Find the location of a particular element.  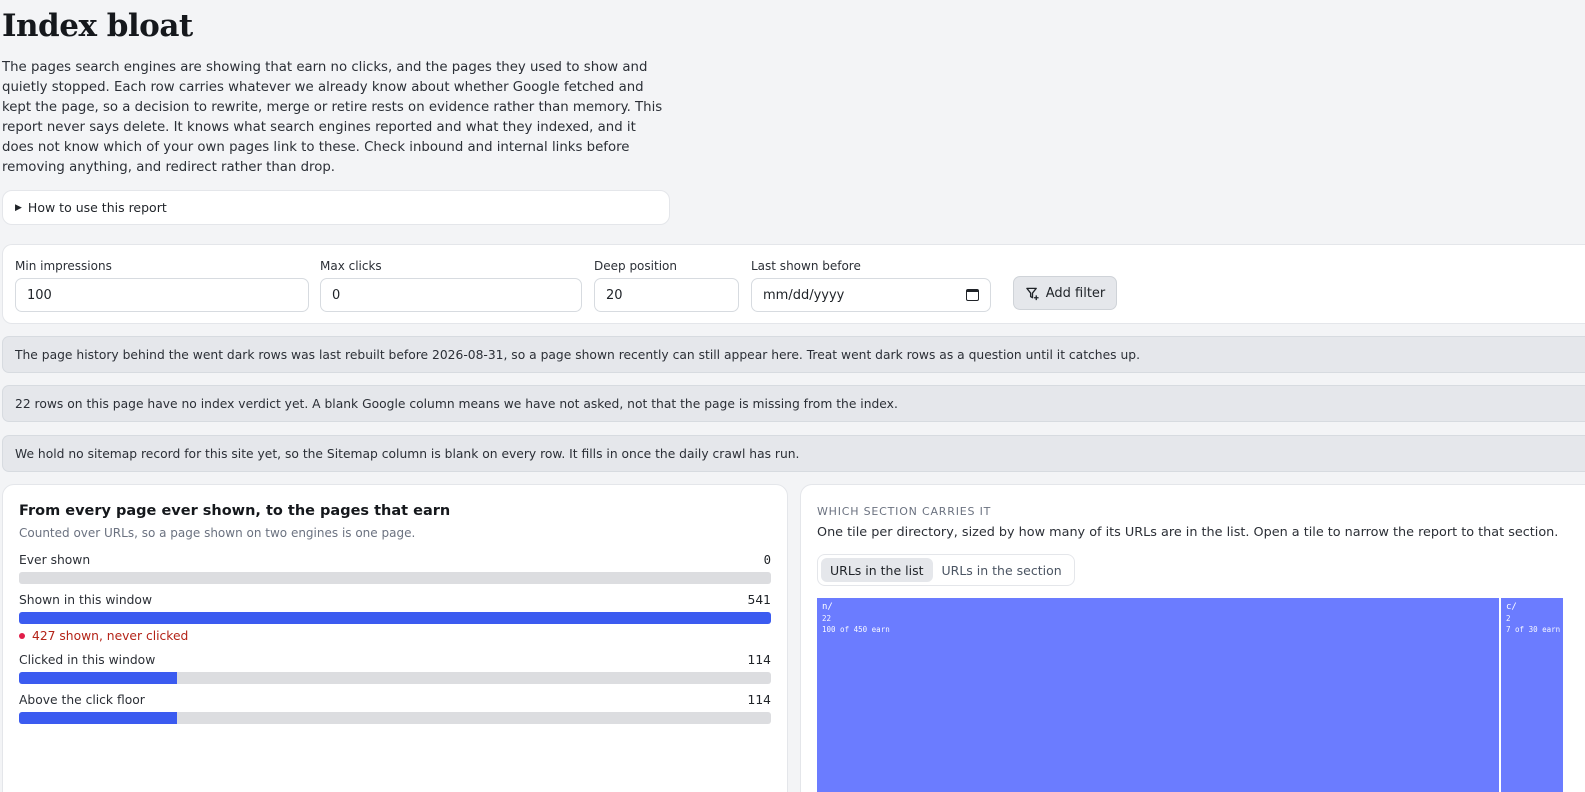

tile-name: n/ is located at coordinates (827, 607).